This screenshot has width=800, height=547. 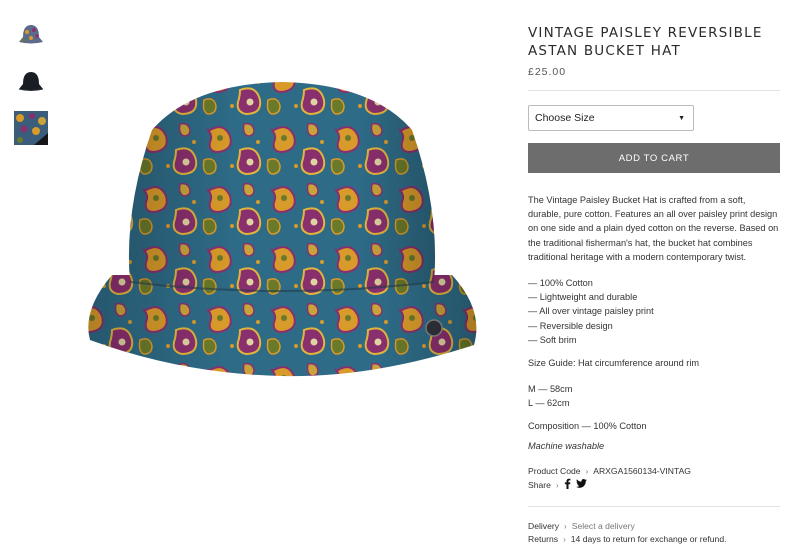 I want to click on product-code-row: Product Code › ARXGA1560134-VINTAG, so click(x=654, y=471).